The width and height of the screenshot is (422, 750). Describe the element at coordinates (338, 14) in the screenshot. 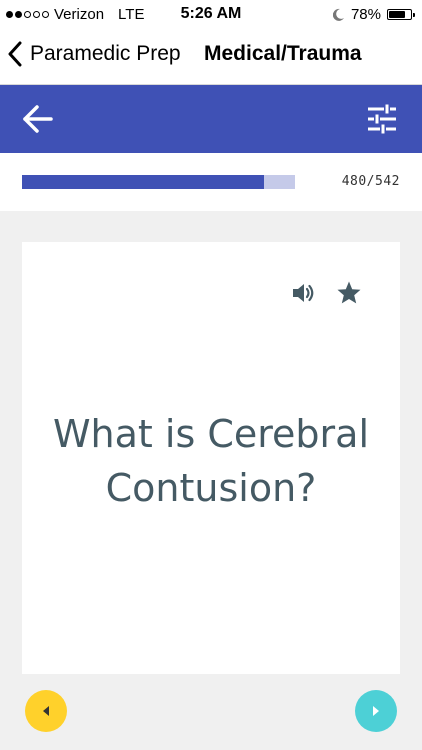

I see `moon-icon` at that location.